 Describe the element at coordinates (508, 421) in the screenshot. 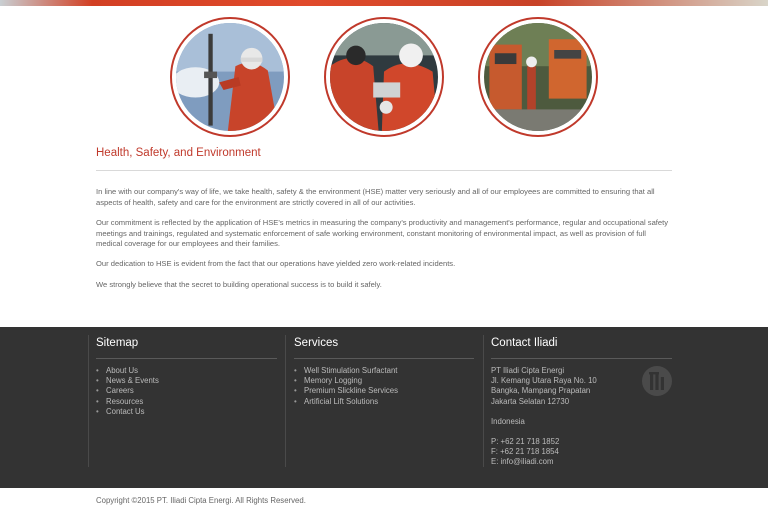

I see `contact-country: Indonesia` at that location.